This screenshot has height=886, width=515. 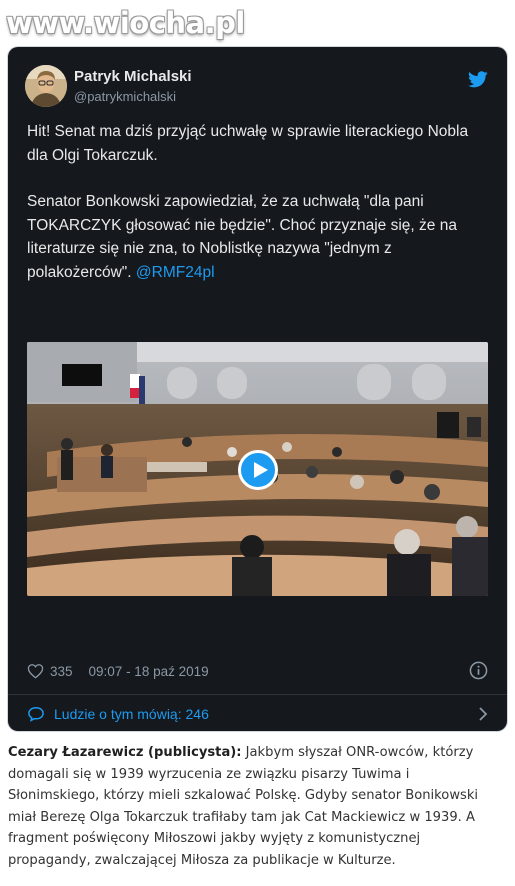 What do you see at coordinates (257, 694) in the screenshot?
I see `divider` at bounding box center [257, 694].